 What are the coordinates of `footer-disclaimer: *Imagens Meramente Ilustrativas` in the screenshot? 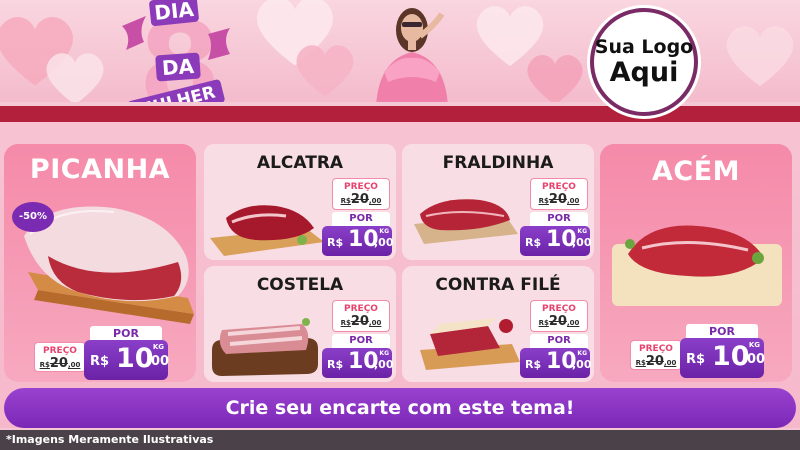 It's located at (400, 440).